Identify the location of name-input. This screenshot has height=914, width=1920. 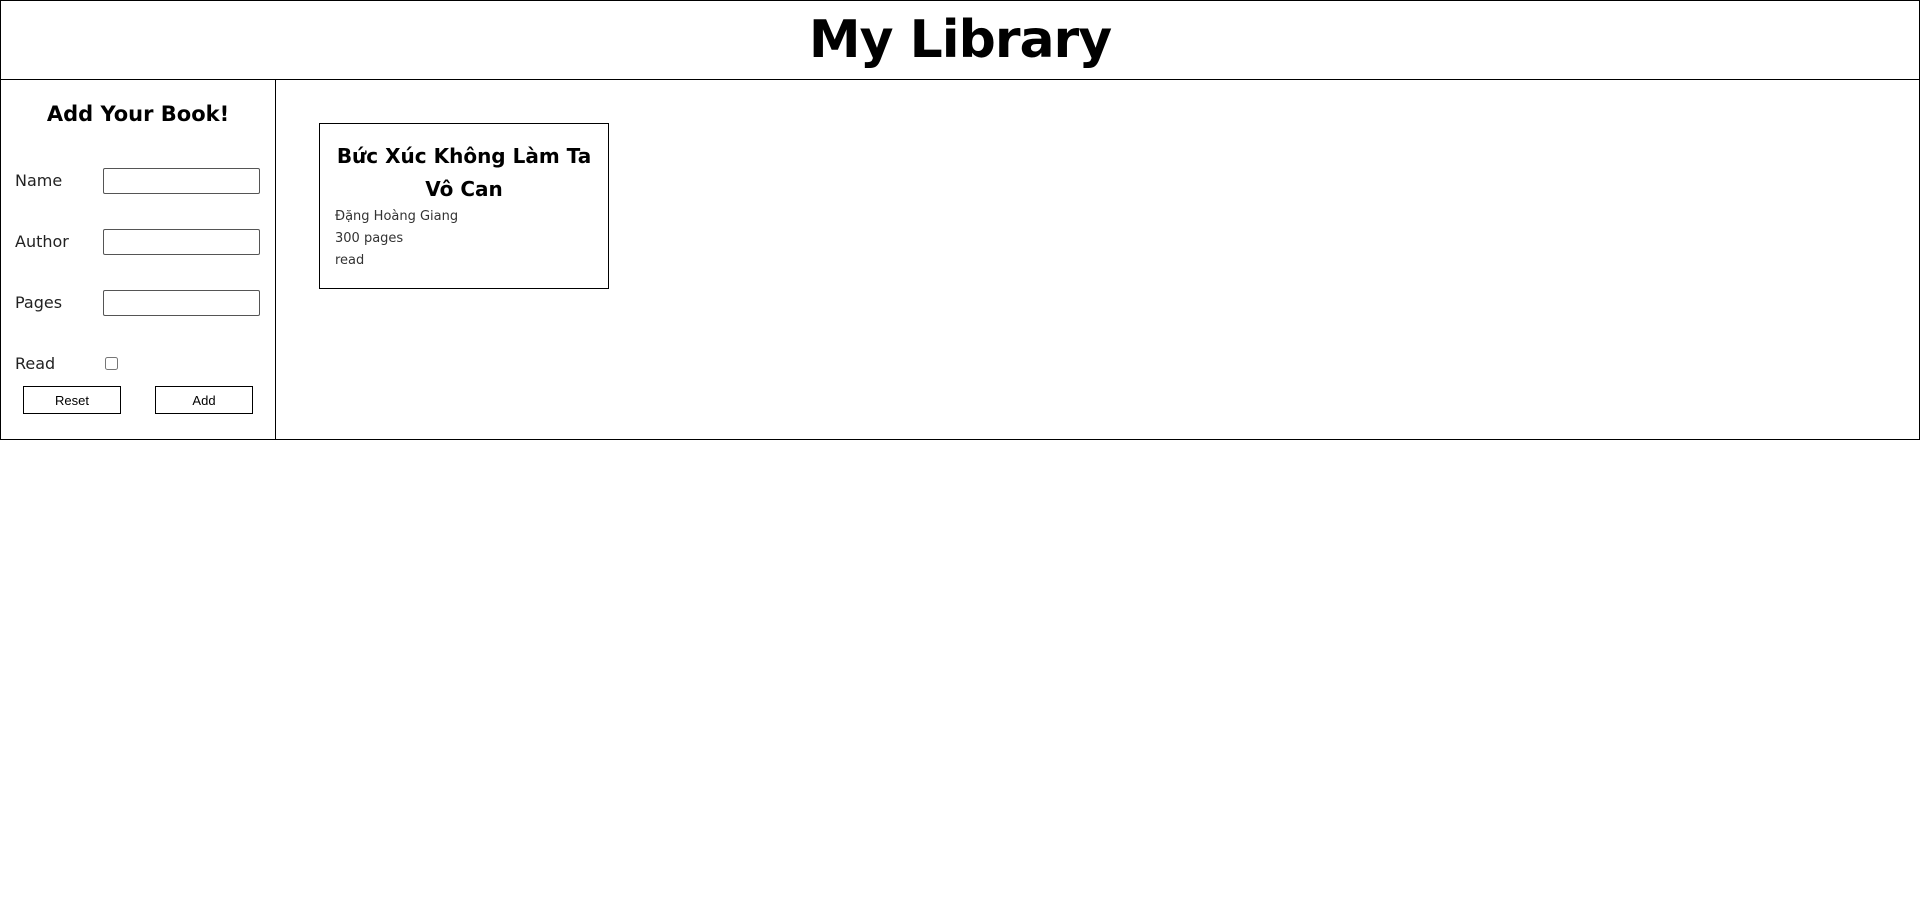
(181, 180).